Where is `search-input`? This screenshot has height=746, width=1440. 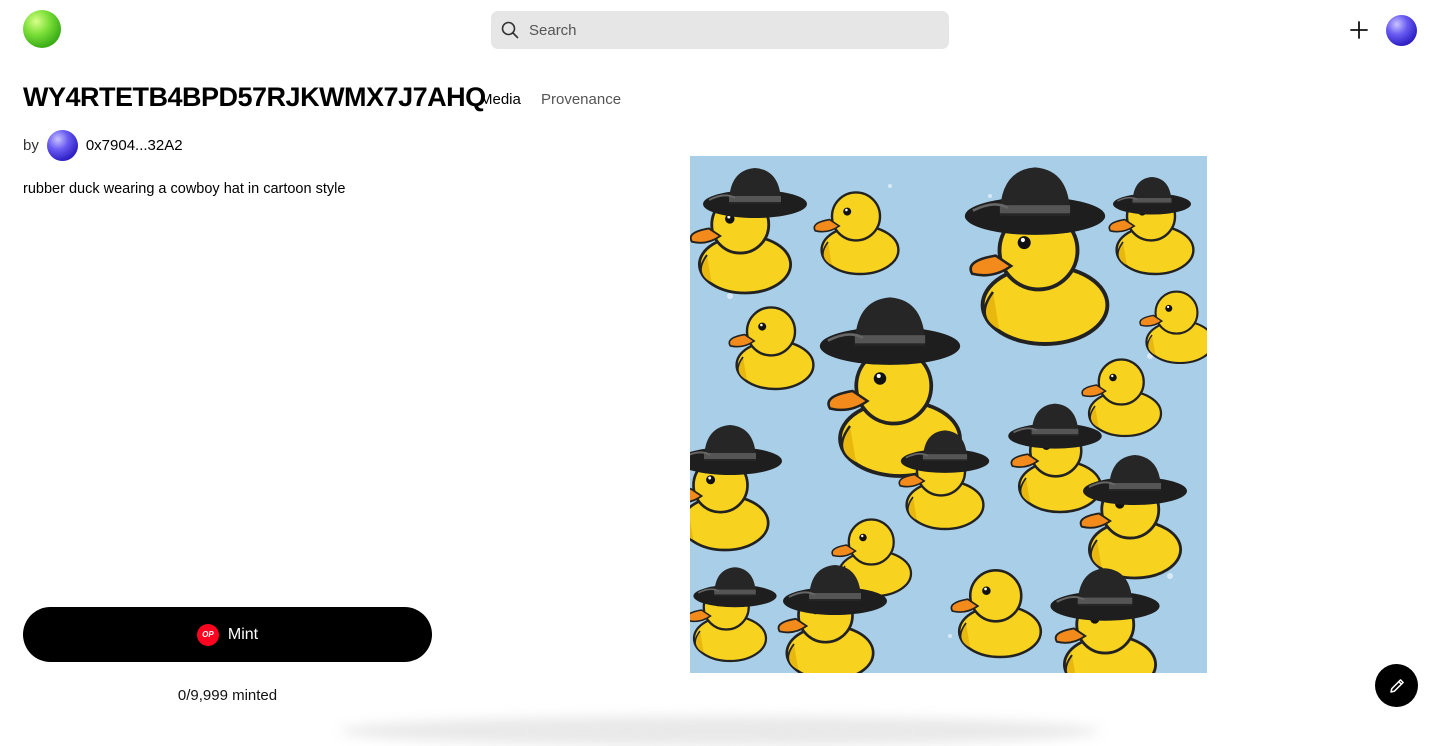 search-input is located at coordinates (729, 30).